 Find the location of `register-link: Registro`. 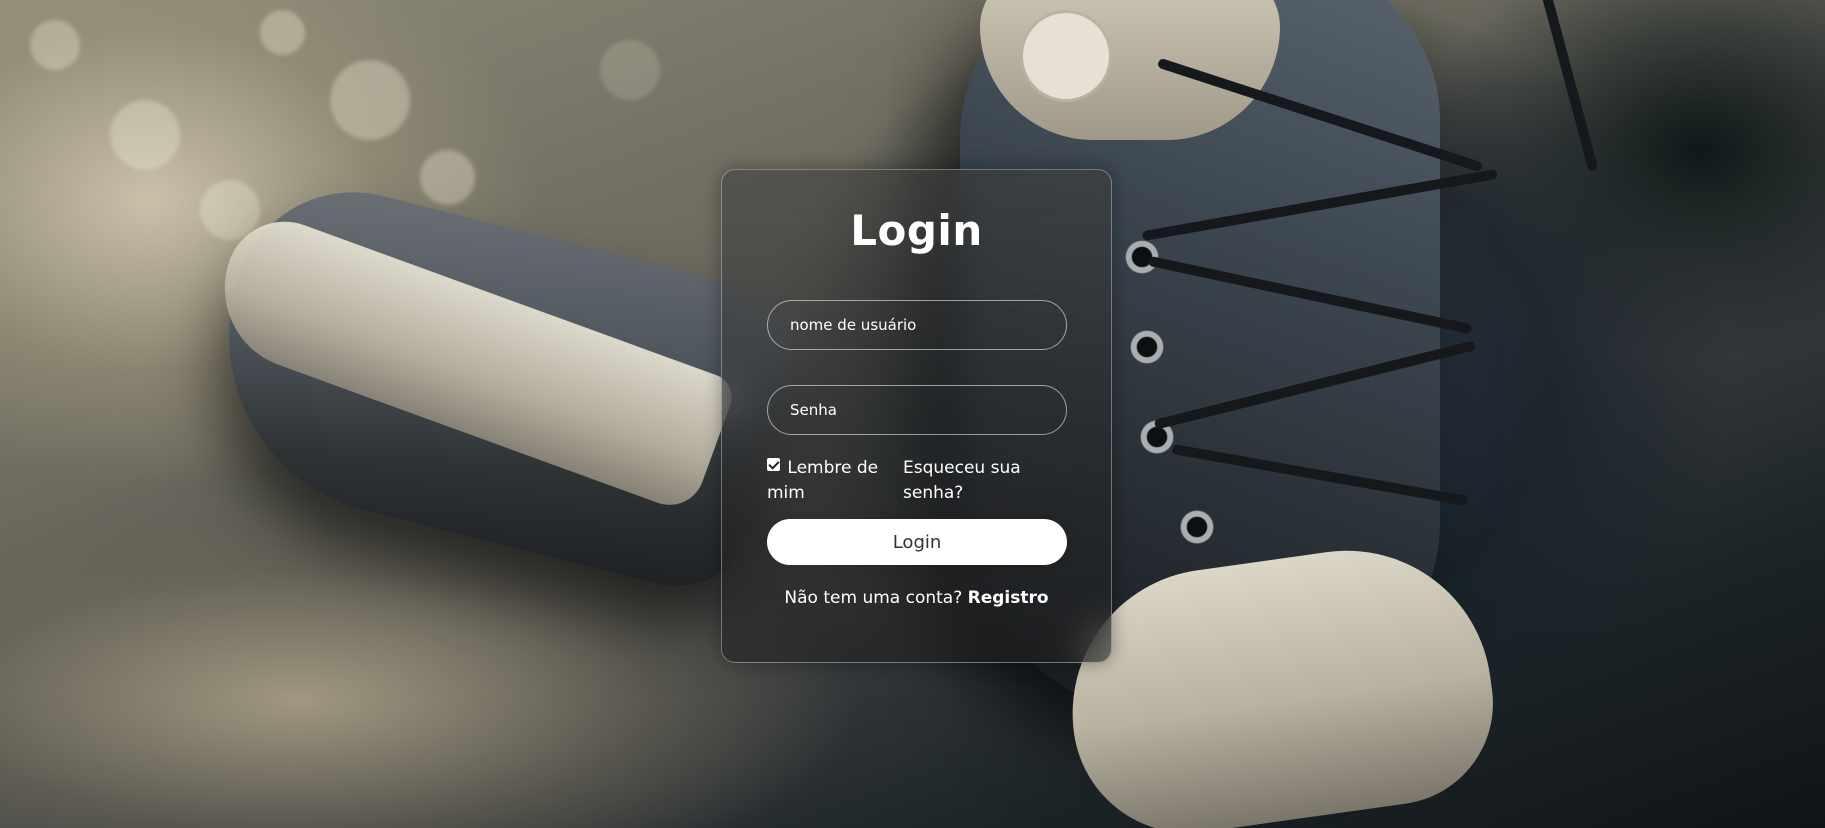

register-link: Registro is located at coordinates (1008, 598).